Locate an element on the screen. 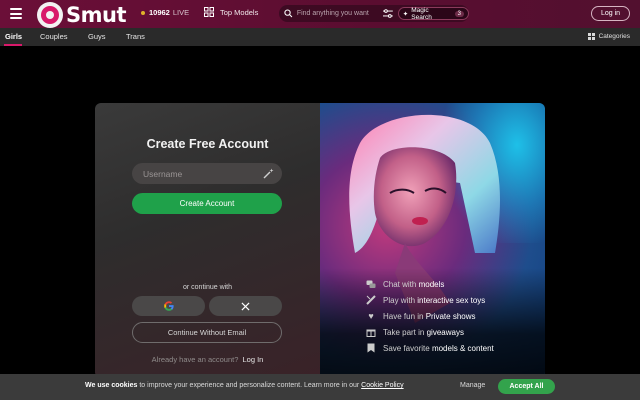 The height and width of the screenshot is (400, 640). tab-girls: Girls is located at coordinates (13, 36).